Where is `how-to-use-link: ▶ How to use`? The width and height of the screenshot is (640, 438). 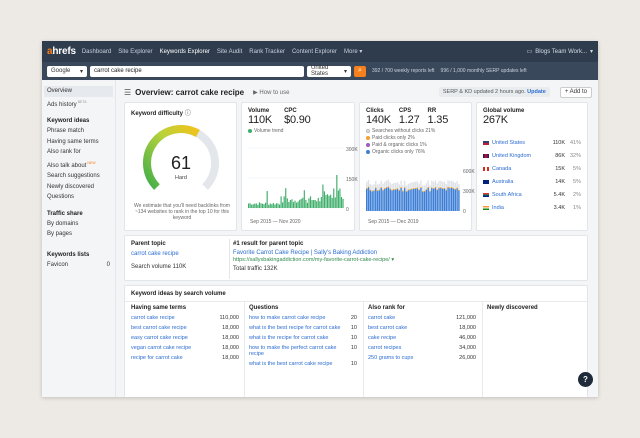 how-to-use-link: ▶ How to use is located at coordinates (271, 92).